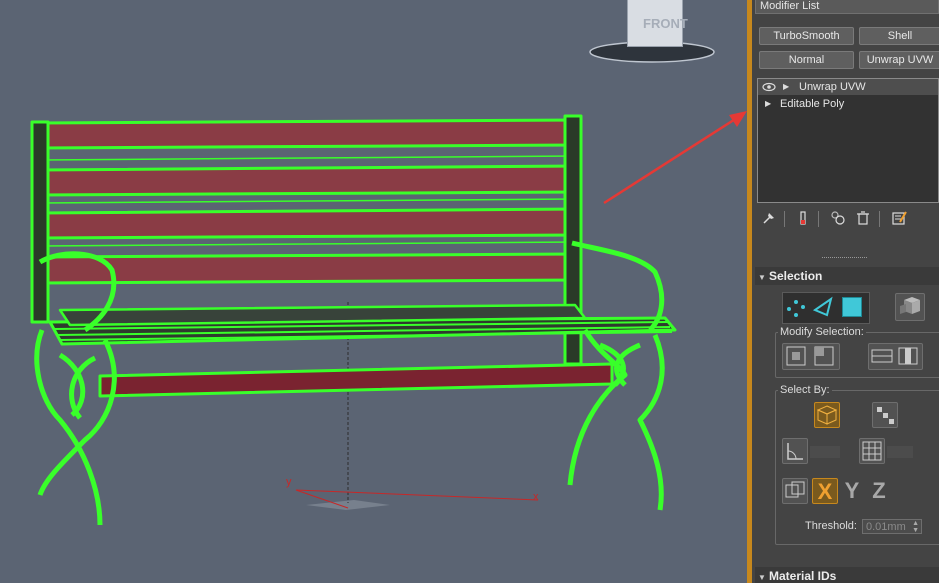 This screenshot has width=939, height=583. What do you see at coordinates (806, 36) in the screenshot?
I see `turbosmooth-button: TurboSmooth` at bounding box center [806, 36].